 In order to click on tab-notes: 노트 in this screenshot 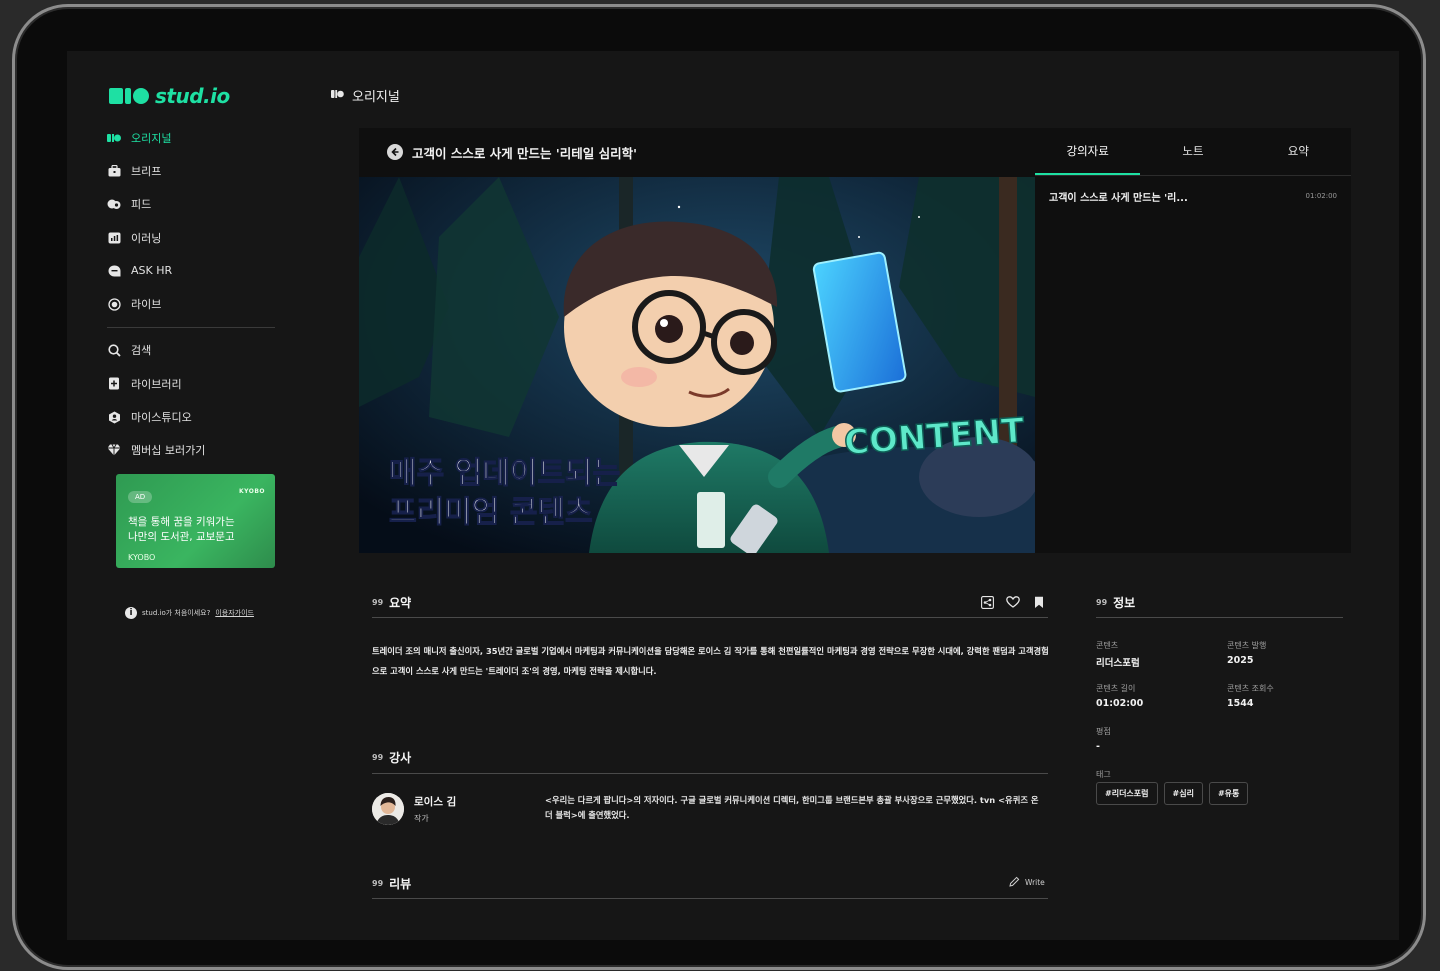, I will do `click(1192, 151)`.